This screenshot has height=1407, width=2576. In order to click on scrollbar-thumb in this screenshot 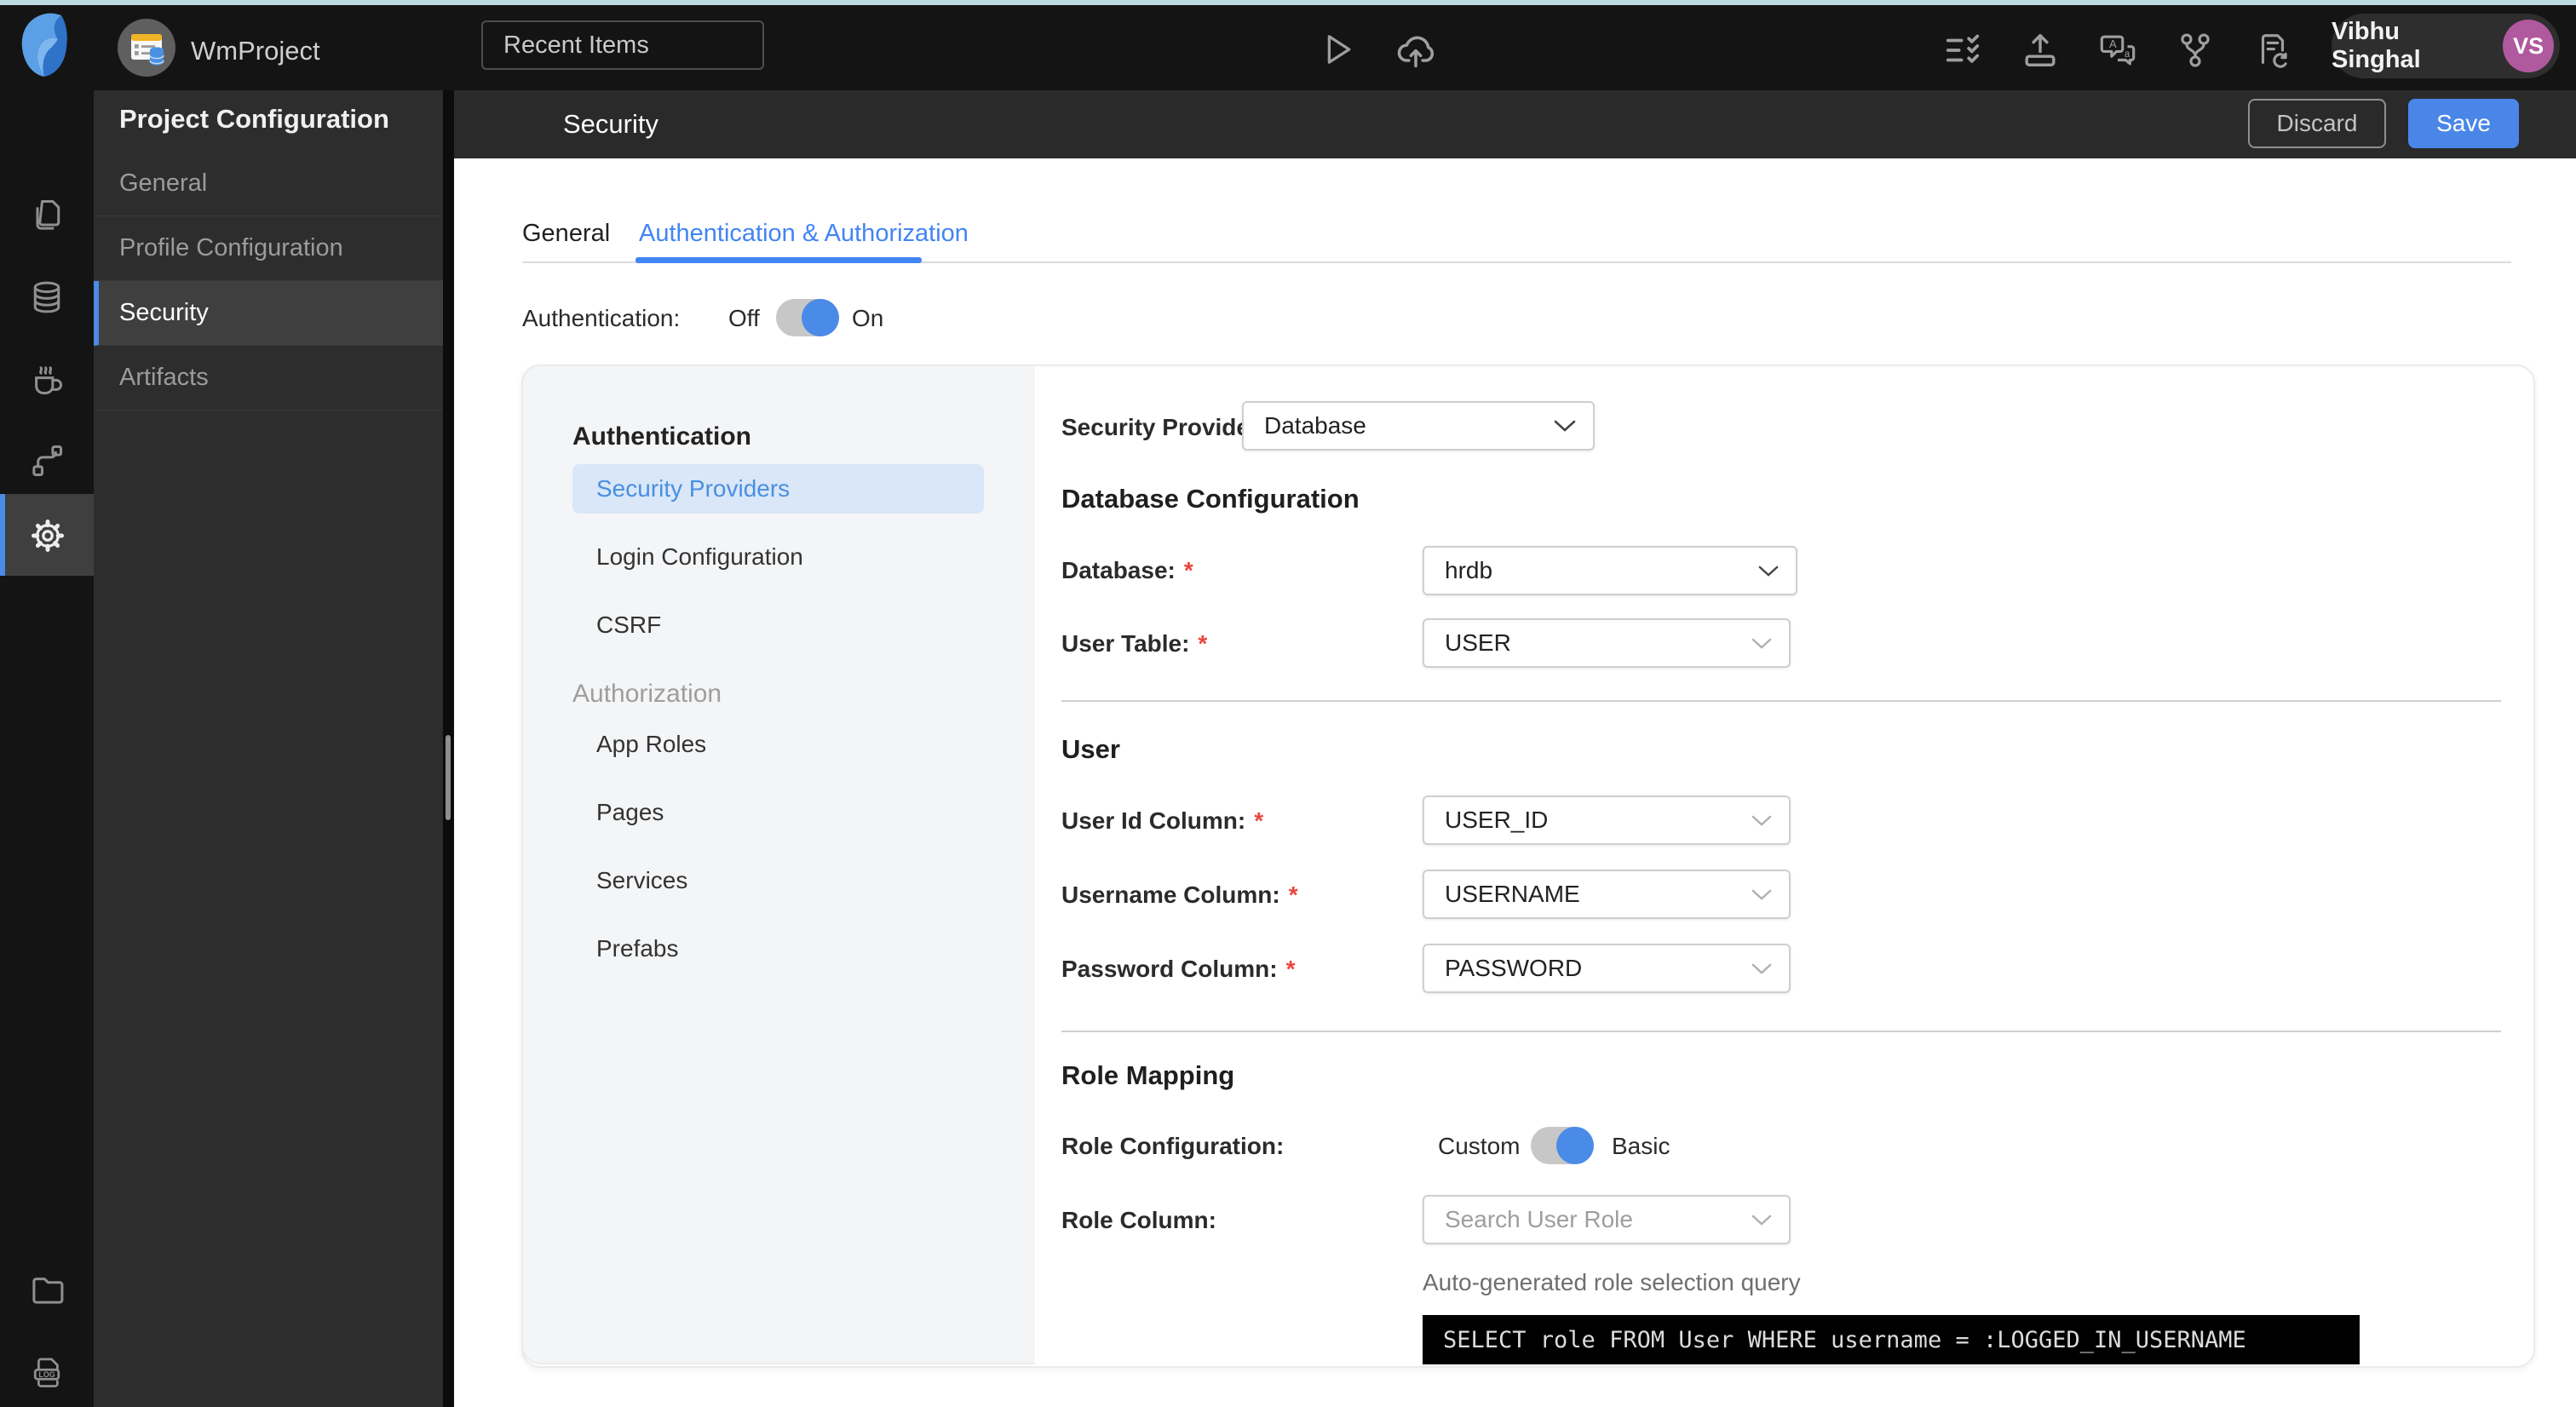, I will do `click(448, 777)`.